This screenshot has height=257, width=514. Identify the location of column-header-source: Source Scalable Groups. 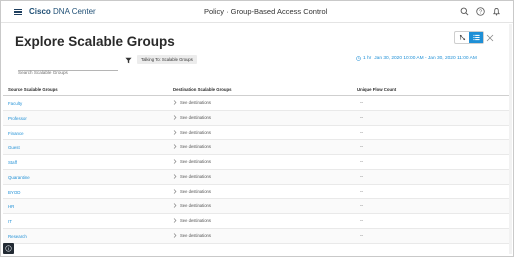
(33, 89).